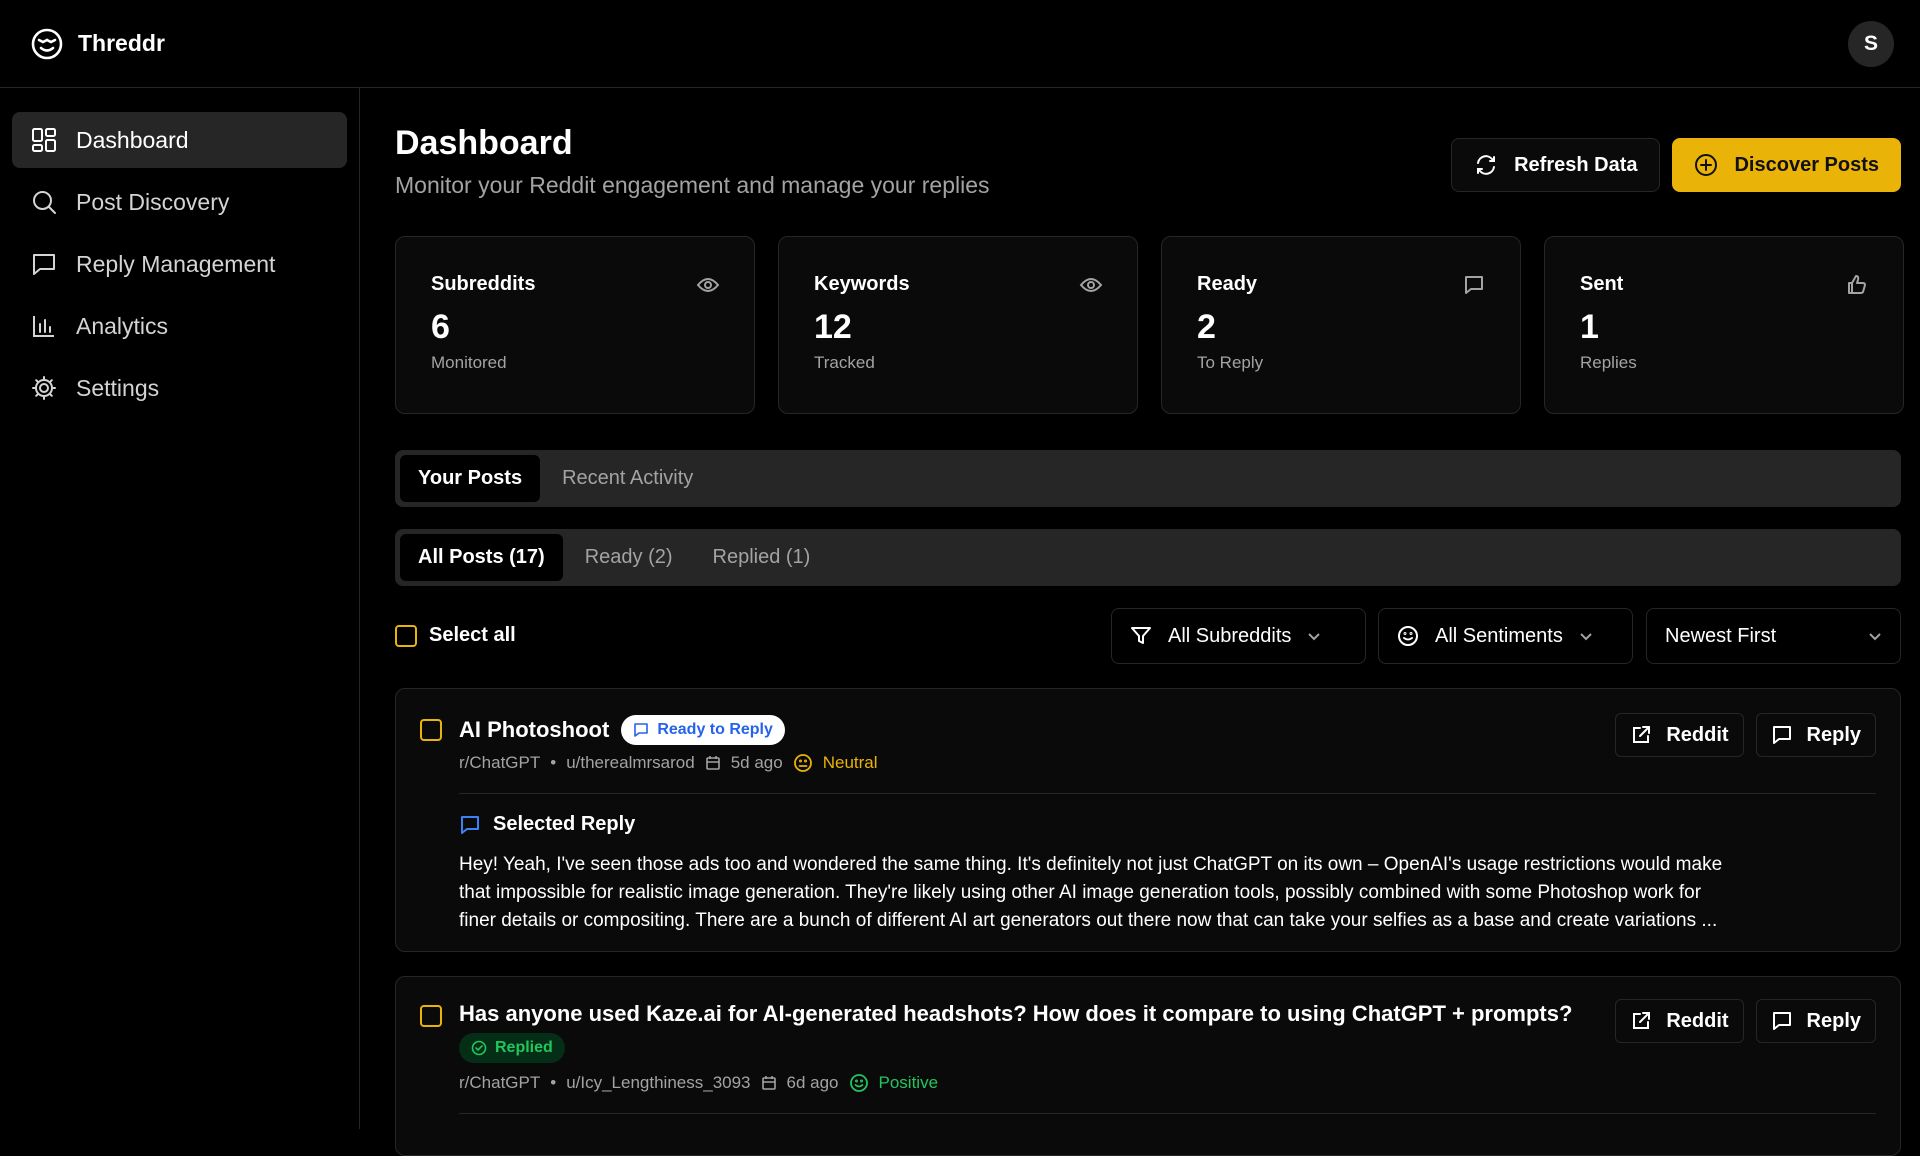  Describe the element at coordinates (1697, 1020) in the screenshot. I see `open-reddit-label: Reddit` at that location.